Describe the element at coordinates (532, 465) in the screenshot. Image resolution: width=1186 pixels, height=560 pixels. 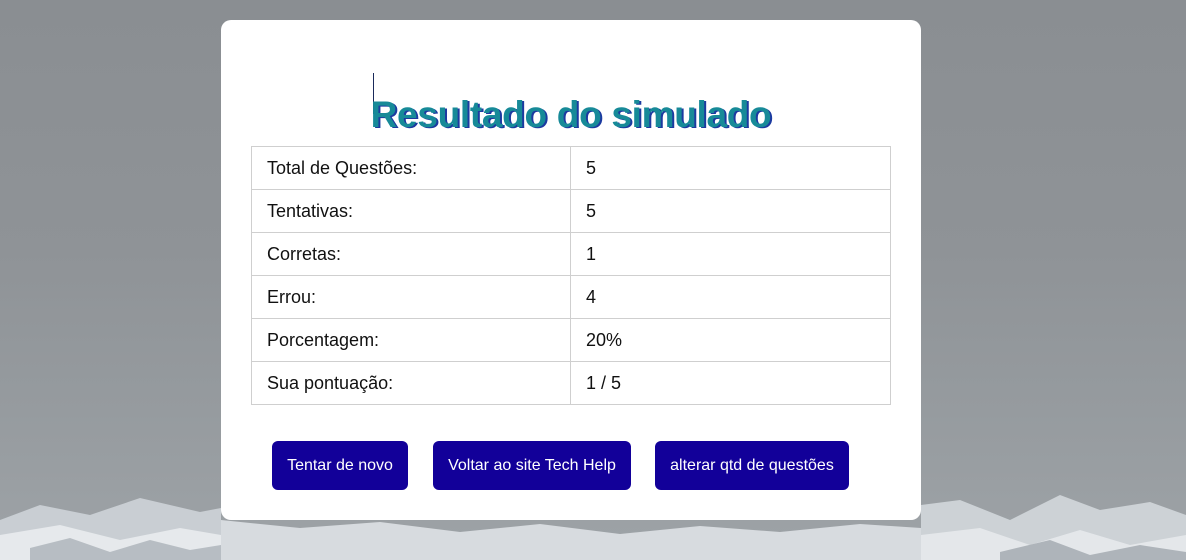
I see `back-to-site-button: Voltar ao site Tech Help` at that location.